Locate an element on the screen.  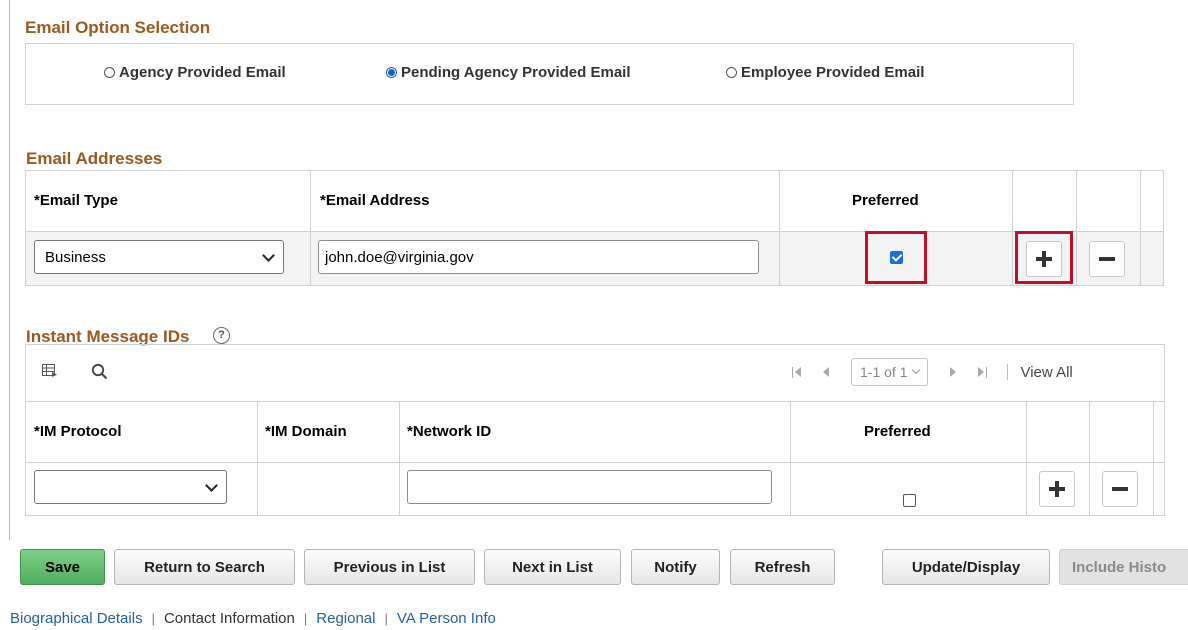
first-page-icon is located at coordinates (796, 372).